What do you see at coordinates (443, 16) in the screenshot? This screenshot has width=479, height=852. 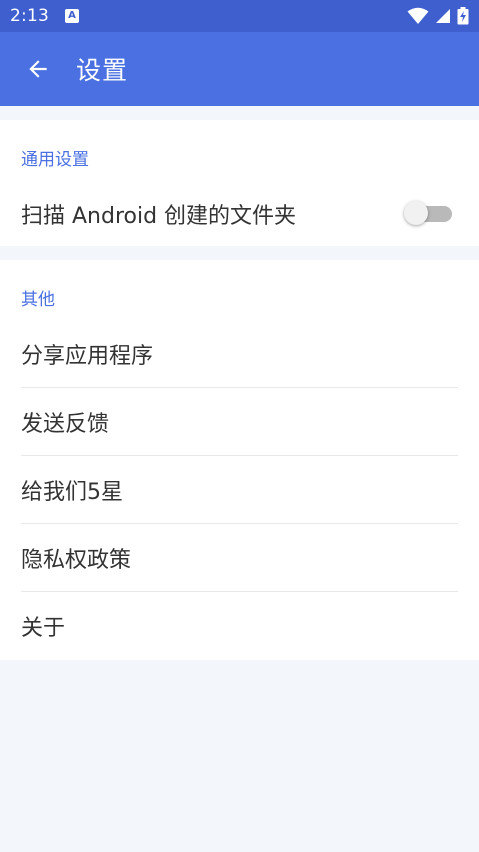 I see `cell-signal-icon` at bounding box center [443, 16].